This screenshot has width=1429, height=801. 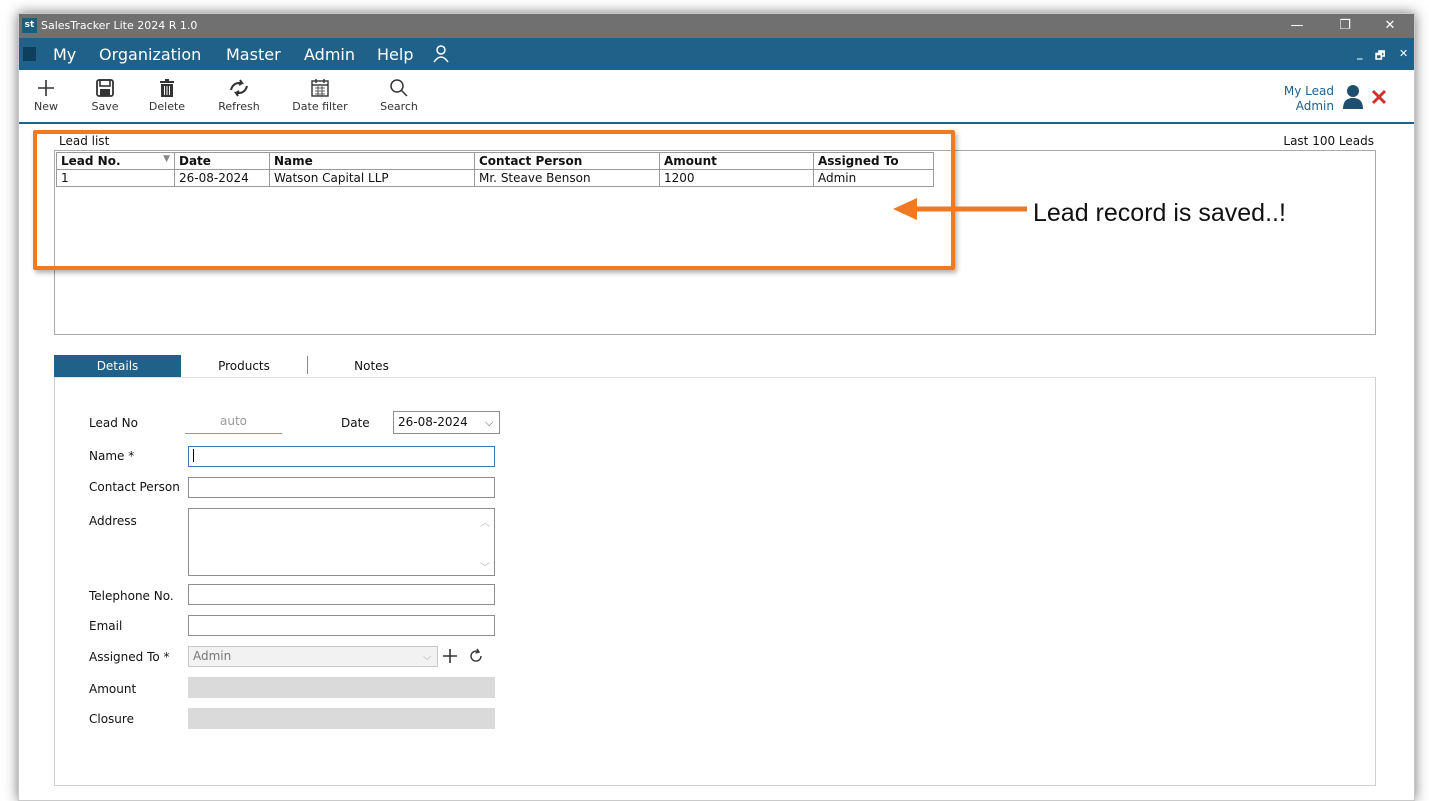 I want to click on closure-label: Closure, so click(x=111, y=719).